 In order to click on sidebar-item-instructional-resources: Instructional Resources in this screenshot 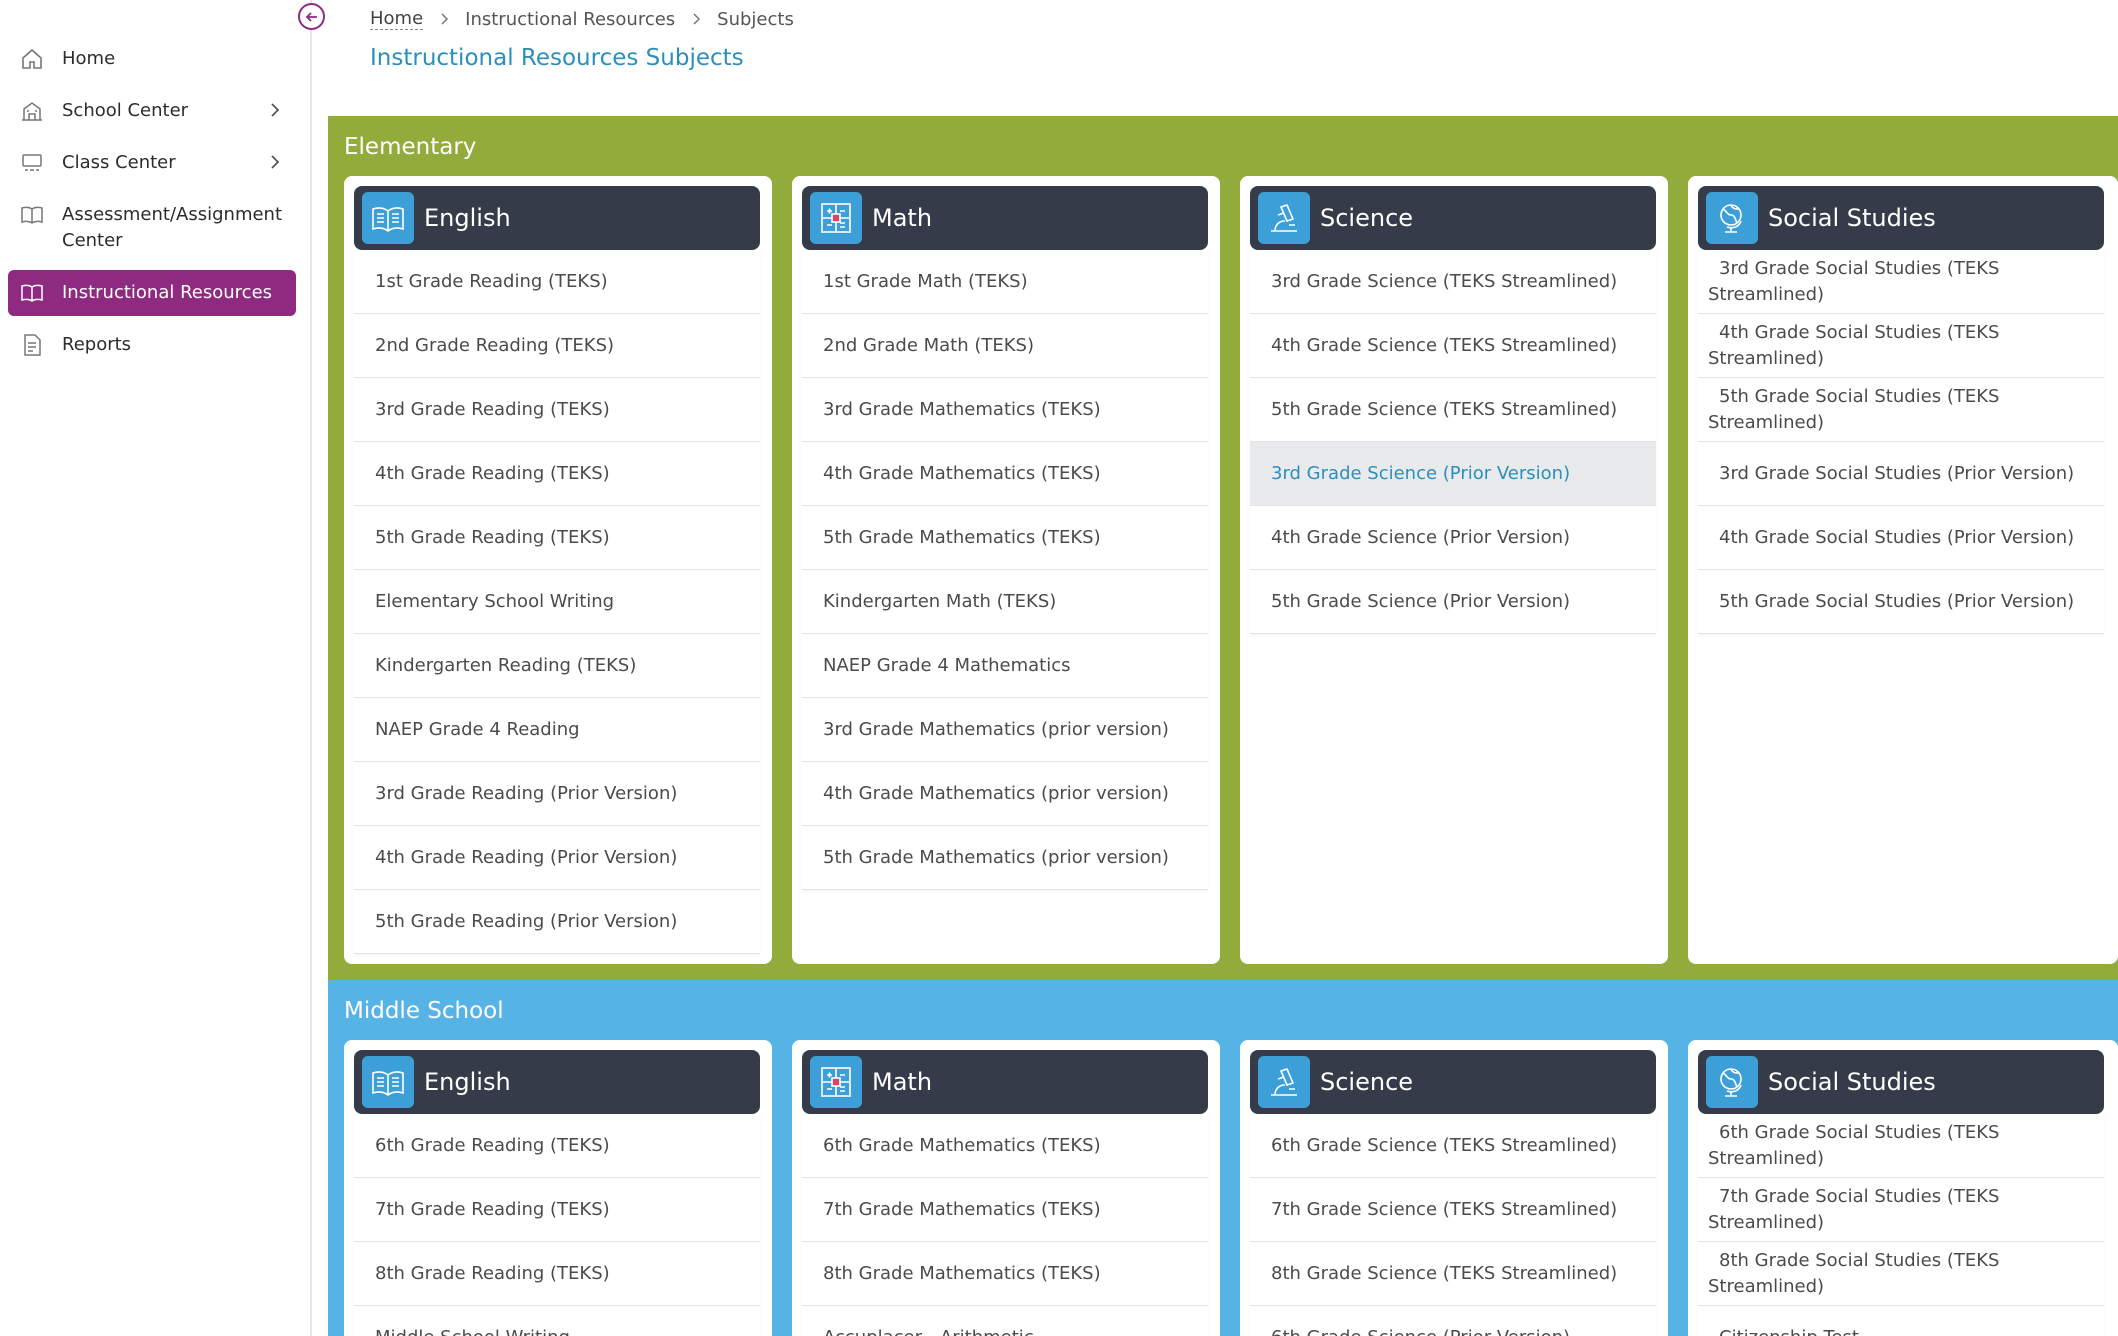, I will do `click(152, 293)`.